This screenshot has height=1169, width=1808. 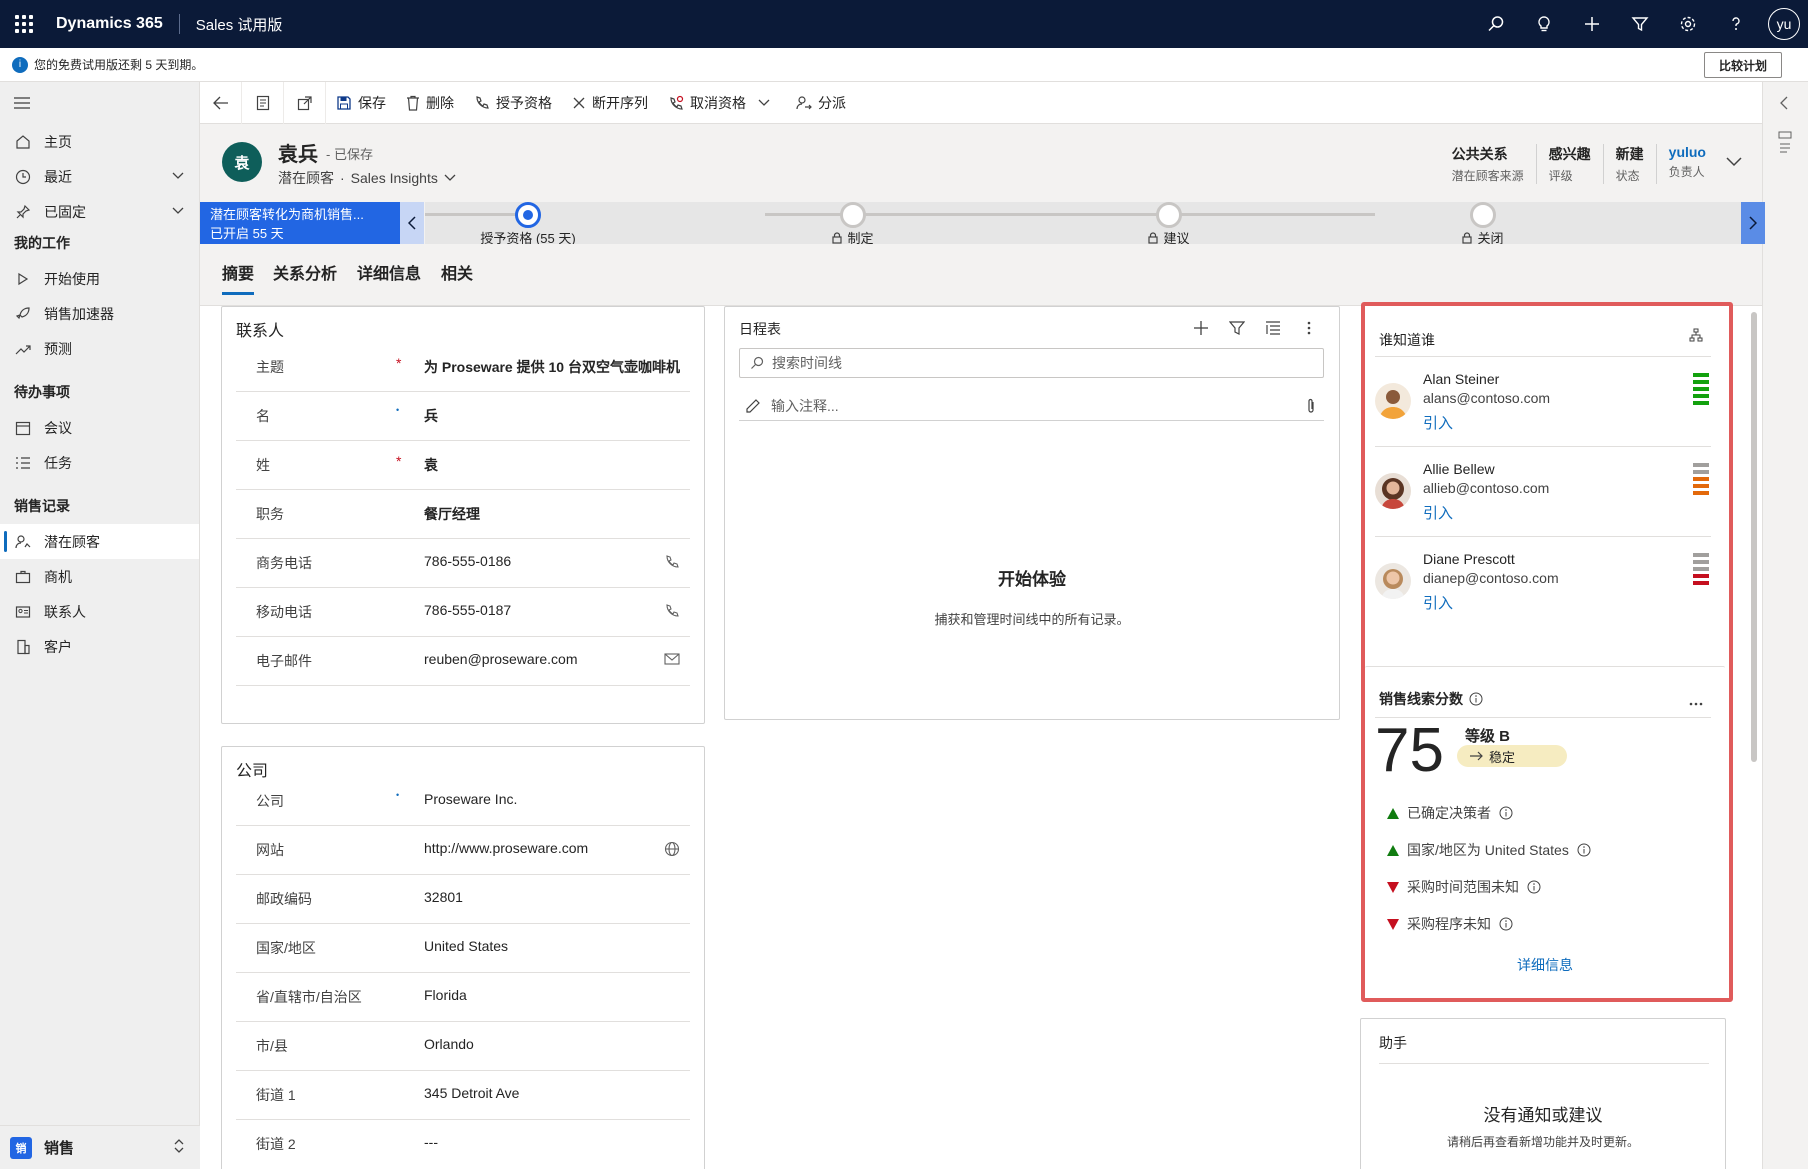 I want to click on field-job-title: 职务 餐厅经理, so click(x=463, y=514).